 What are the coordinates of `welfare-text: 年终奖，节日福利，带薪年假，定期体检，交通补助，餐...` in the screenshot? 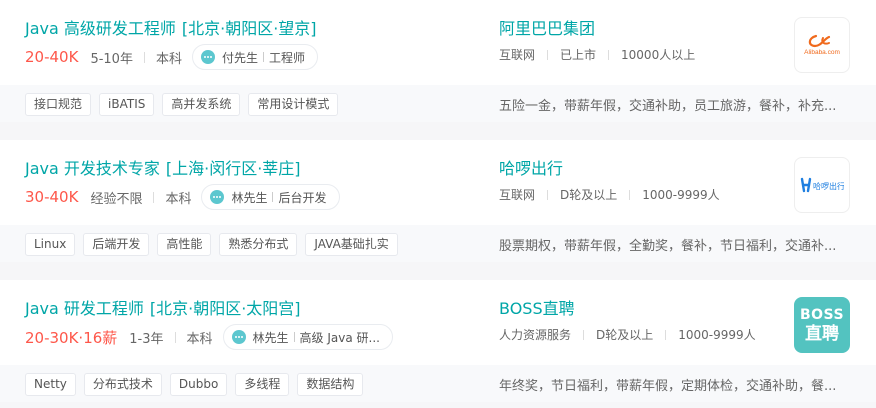 It's located at (668, 386).